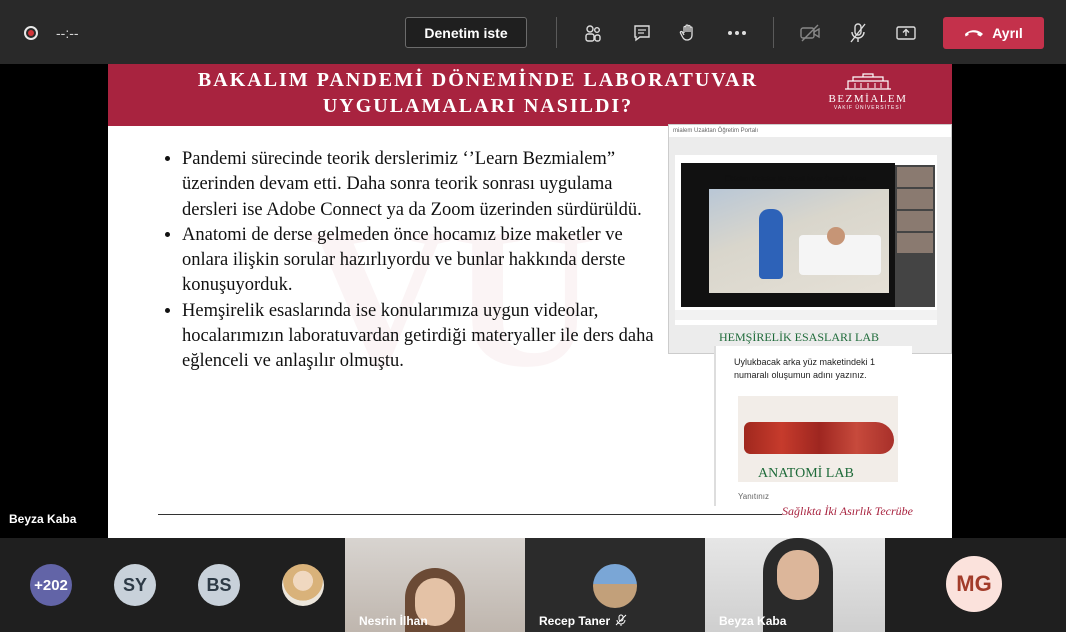 The width and height of the screenshot is (1066, 632). What do you see at coordinates (771, 244) in the screenshot?
I see `nurse-figure` at bounding box center [771, 244].